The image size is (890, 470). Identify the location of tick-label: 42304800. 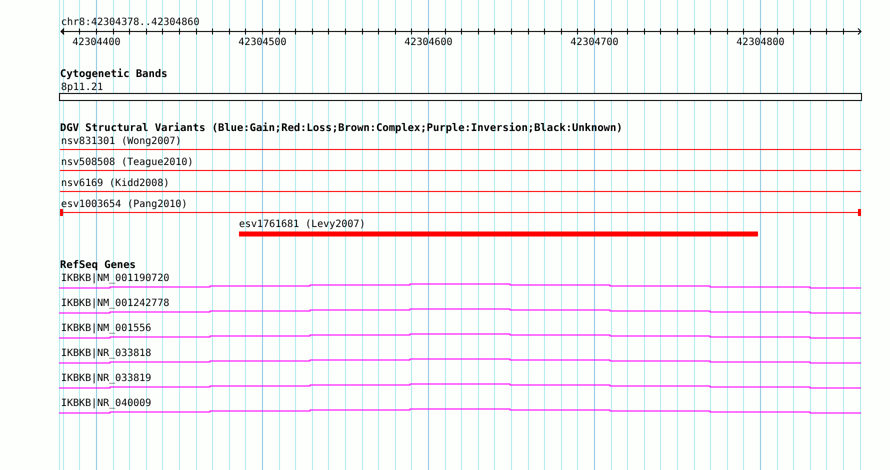
(760, 42).